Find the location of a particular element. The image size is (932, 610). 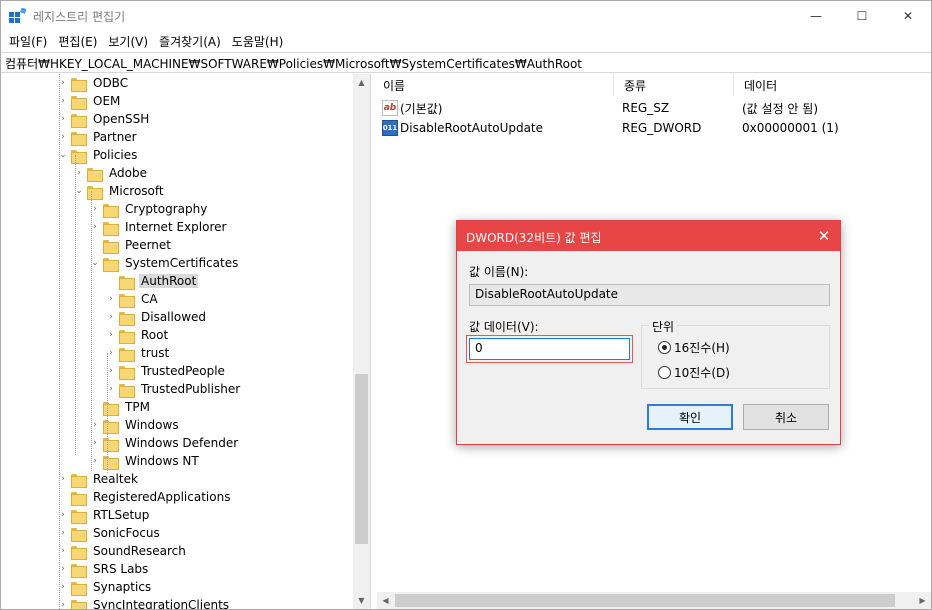

radio-hexadecimal: 16진수(H) is located at coordinates (694, 347).